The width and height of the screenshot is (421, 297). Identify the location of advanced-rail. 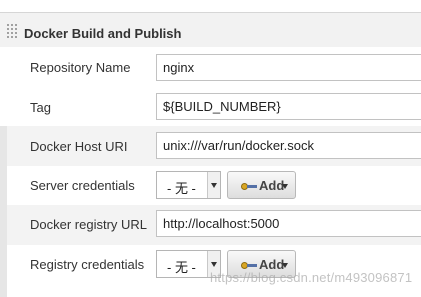
(3, 211).